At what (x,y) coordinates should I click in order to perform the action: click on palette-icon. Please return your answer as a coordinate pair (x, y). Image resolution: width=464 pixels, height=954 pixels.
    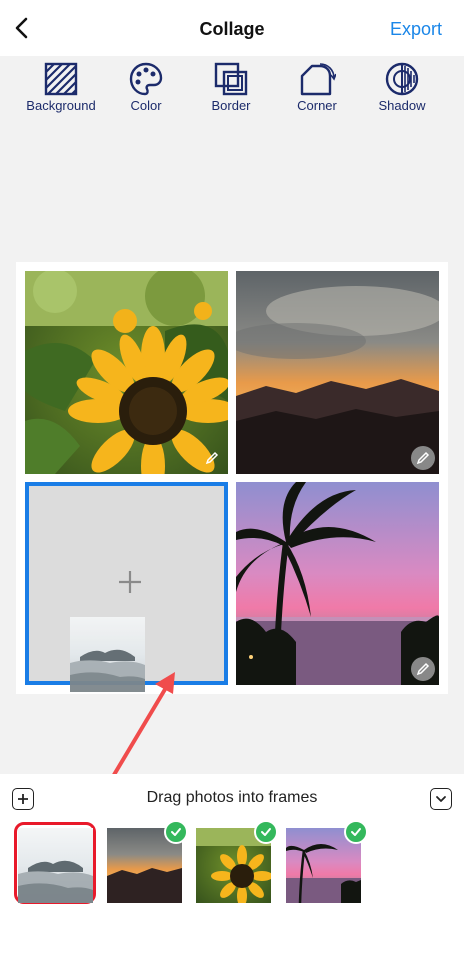
    Looking at the image, I should click on (146, 79).